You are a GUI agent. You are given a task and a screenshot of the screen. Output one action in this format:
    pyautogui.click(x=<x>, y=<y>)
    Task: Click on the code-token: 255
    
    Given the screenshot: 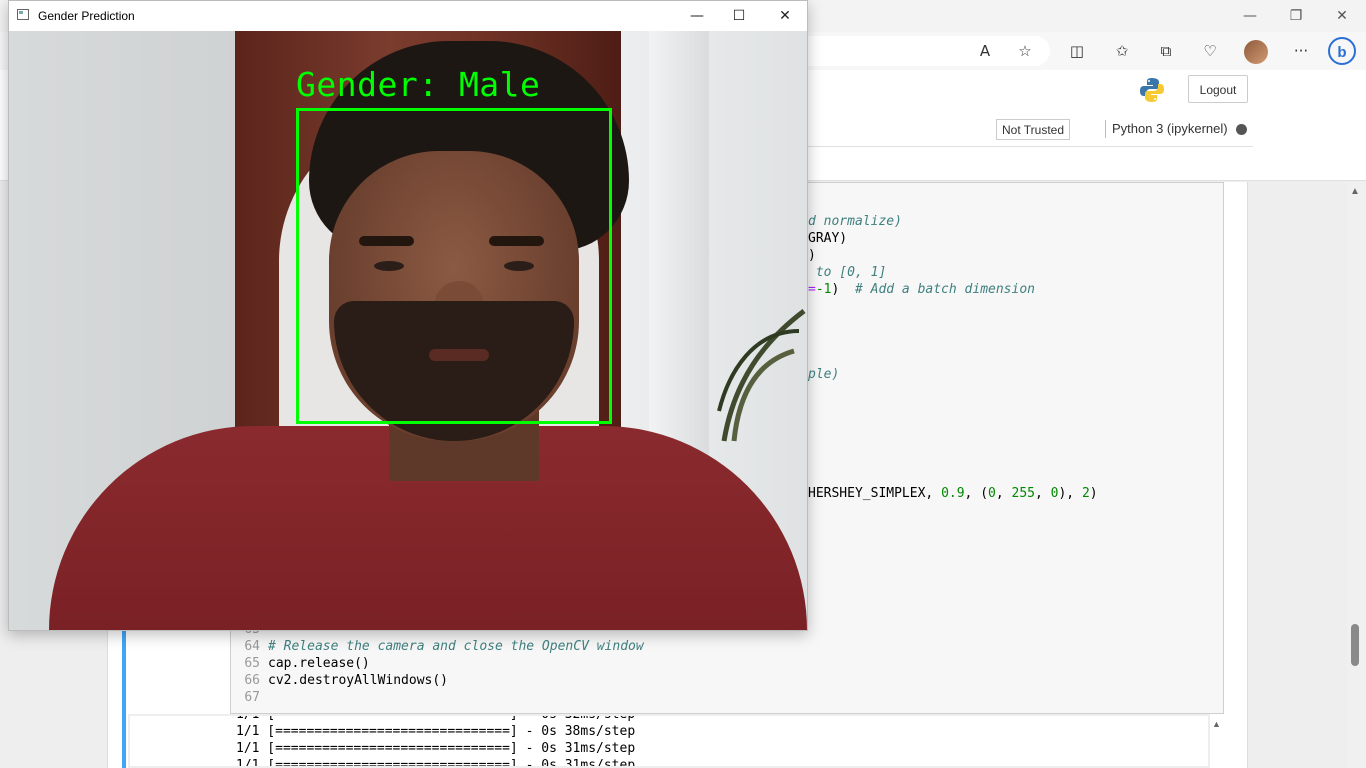 What is the action you would take?
    pyautogui.click(x=1023, y=493)
    